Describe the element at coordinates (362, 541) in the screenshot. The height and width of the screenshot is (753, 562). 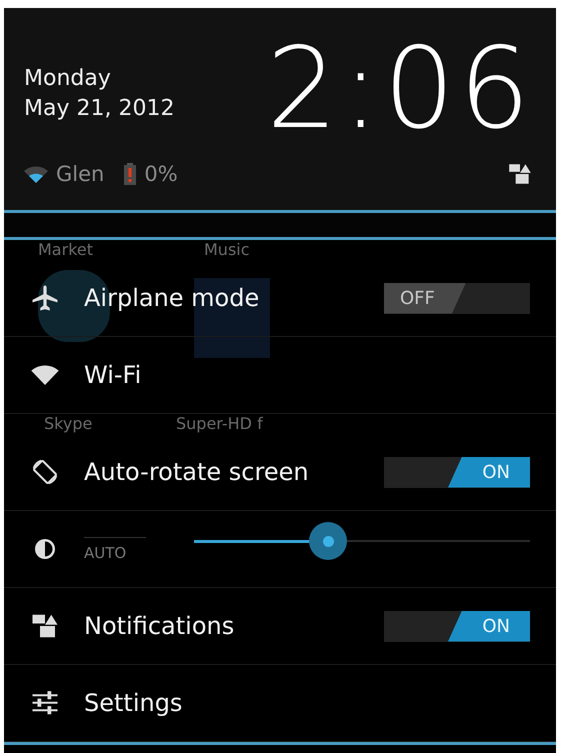
I see `brightness-slider` at that location.